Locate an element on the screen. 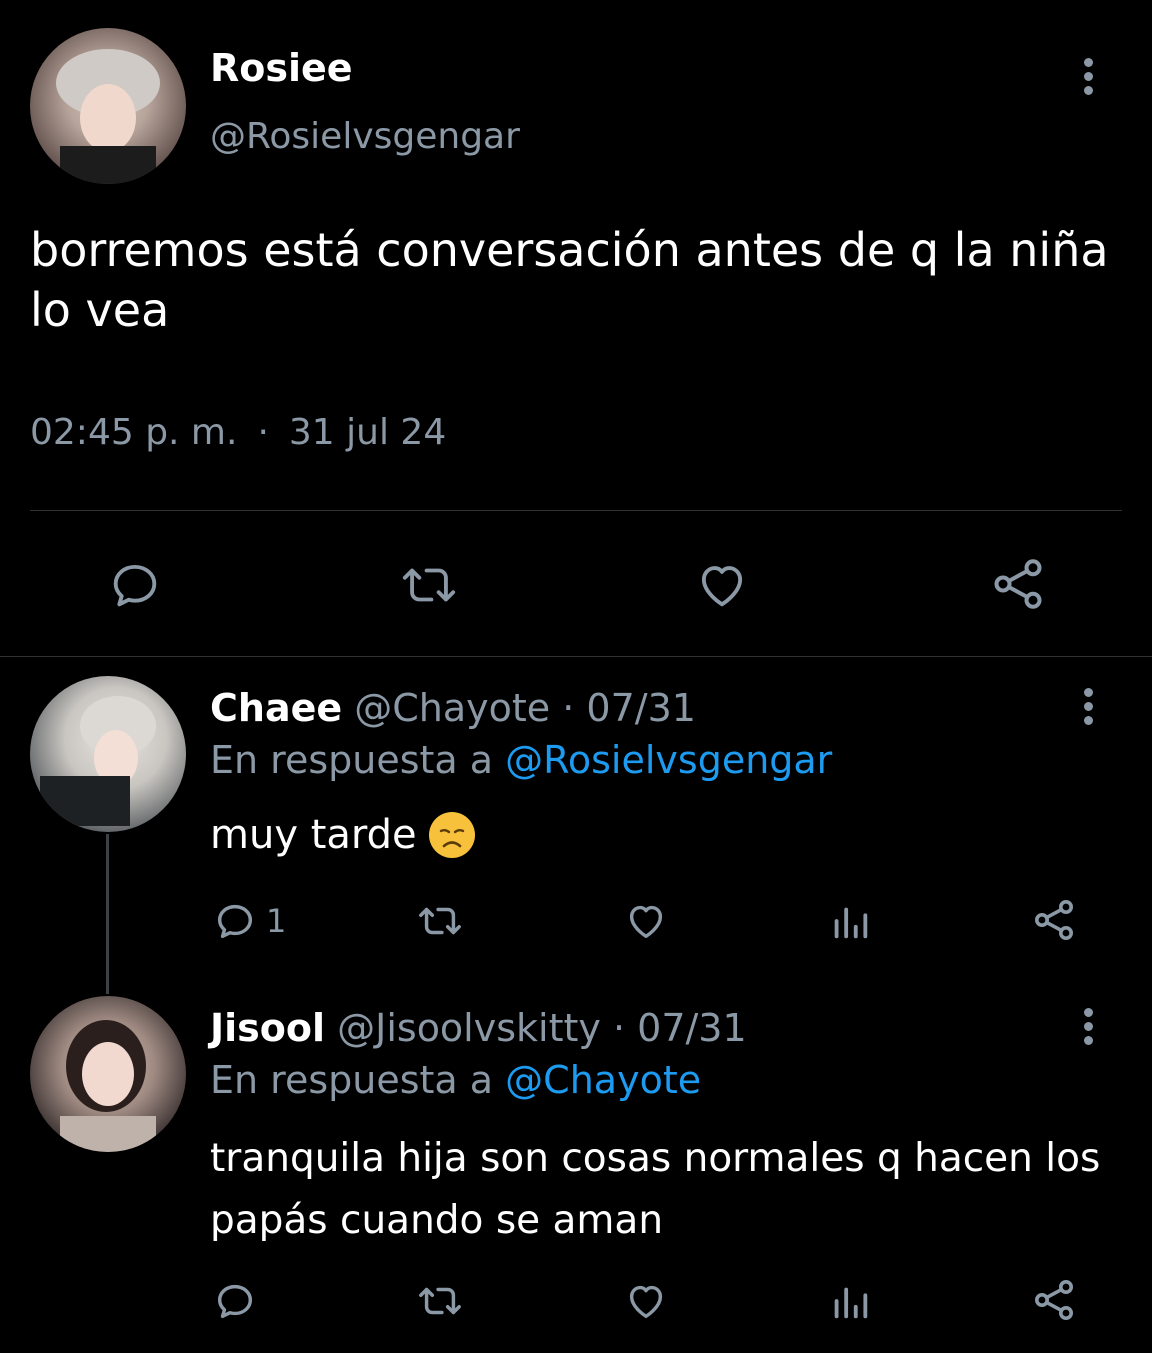  reply2-date: · 07/31 is located at coordinates (680, 1028).